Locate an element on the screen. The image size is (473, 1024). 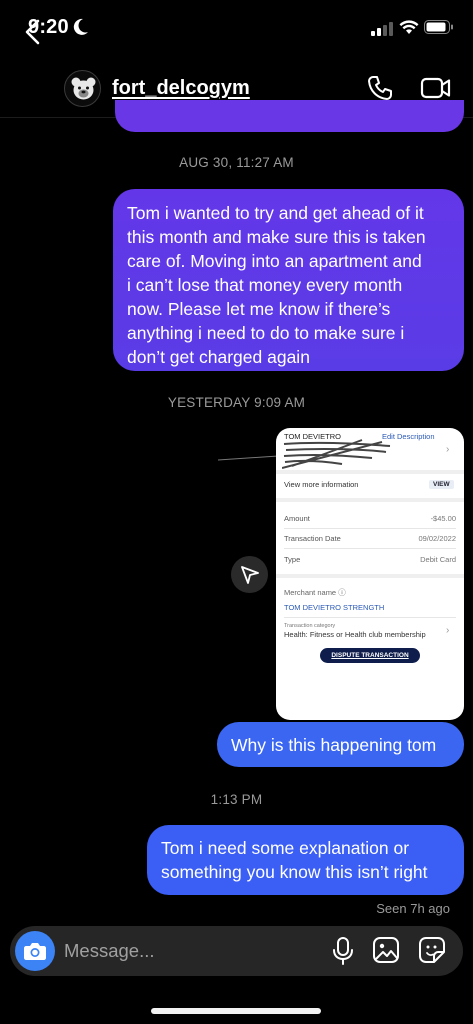
receipt-dispute-button: DISPUTE TRANSACTION is located at coordinates (370, 655).